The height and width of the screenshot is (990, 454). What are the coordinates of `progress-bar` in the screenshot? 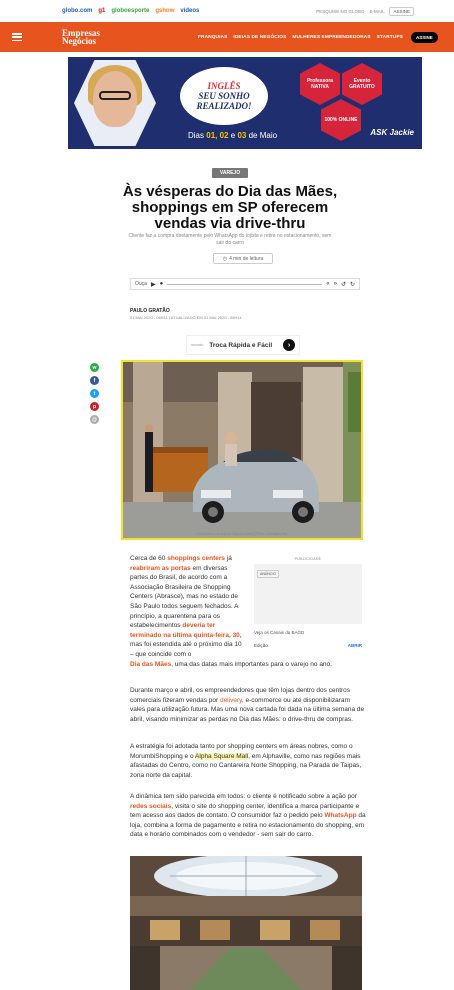 It's located at (245, 284).